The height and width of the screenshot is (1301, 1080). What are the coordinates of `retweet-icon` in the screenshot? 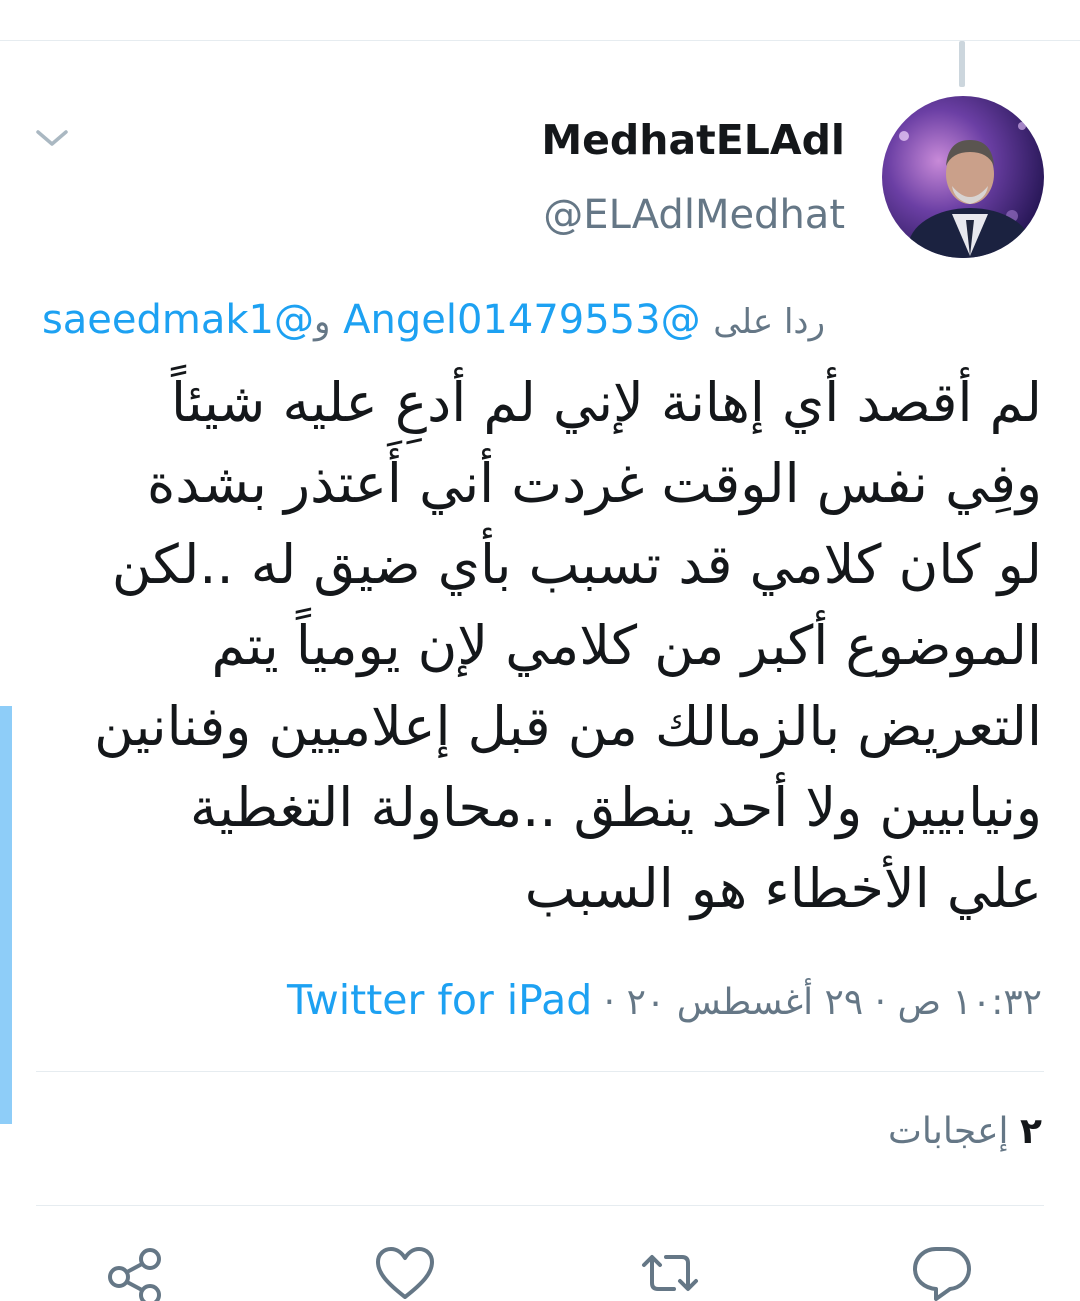 It's located at (670, 1273).